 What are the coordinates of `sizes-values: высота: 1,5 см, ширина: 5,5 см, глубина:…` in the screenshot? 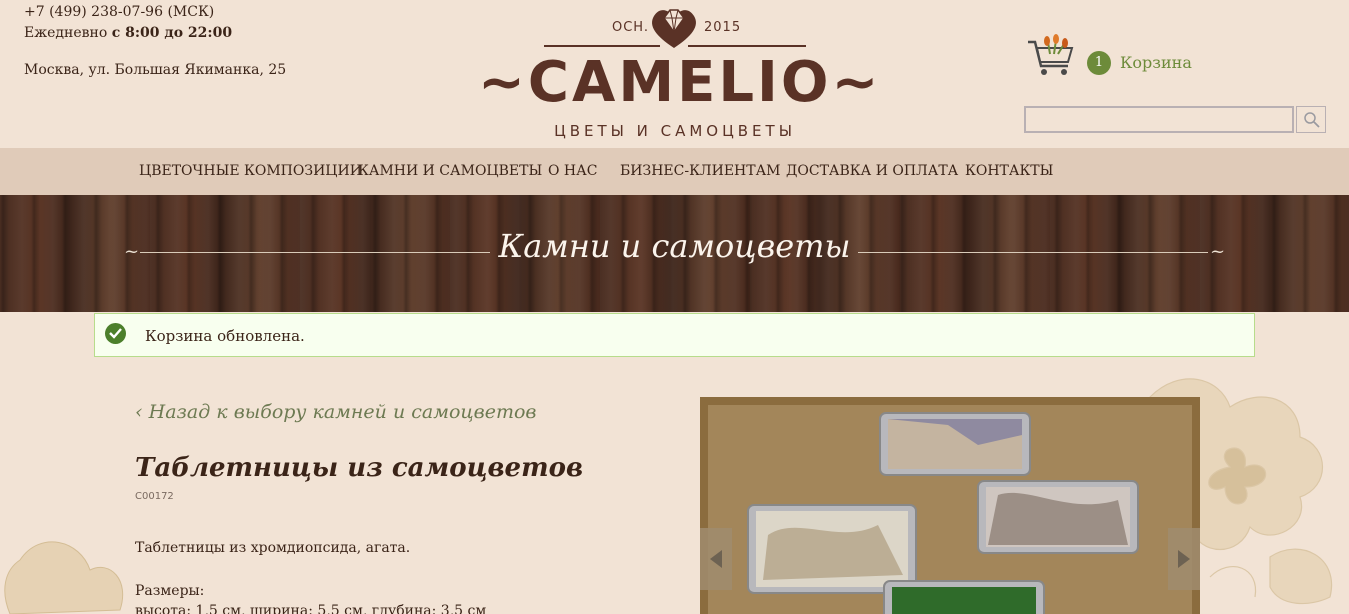 It's located at (311, 608).